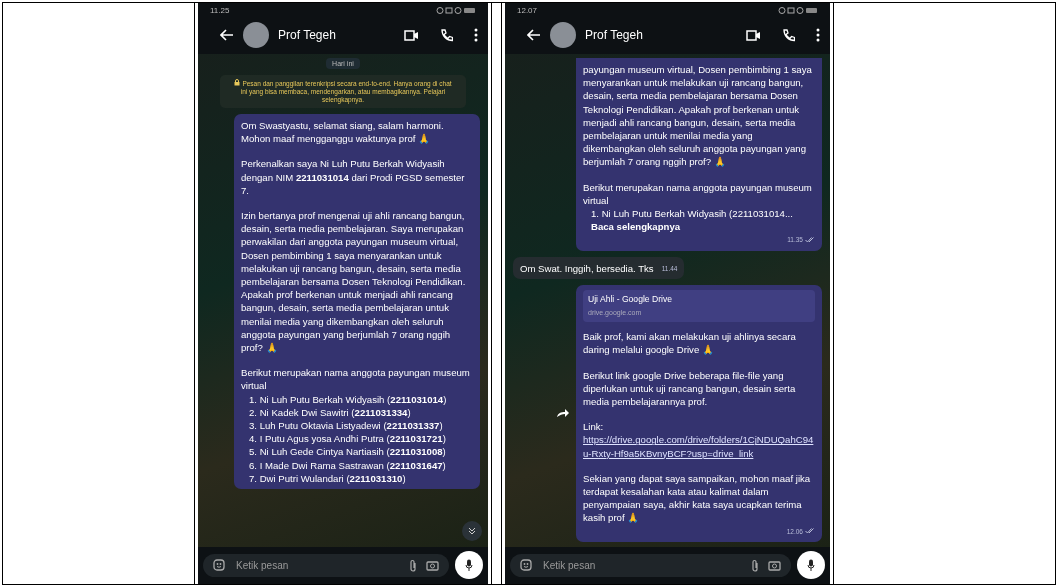 The image size is (1057, 587). What do you see at coordinates (348, 399) in the screenshot?
I see `list-item: 1. Ni Luh Putu Berkah Widyasih (2211031014)` at bounding box center [348, 399].